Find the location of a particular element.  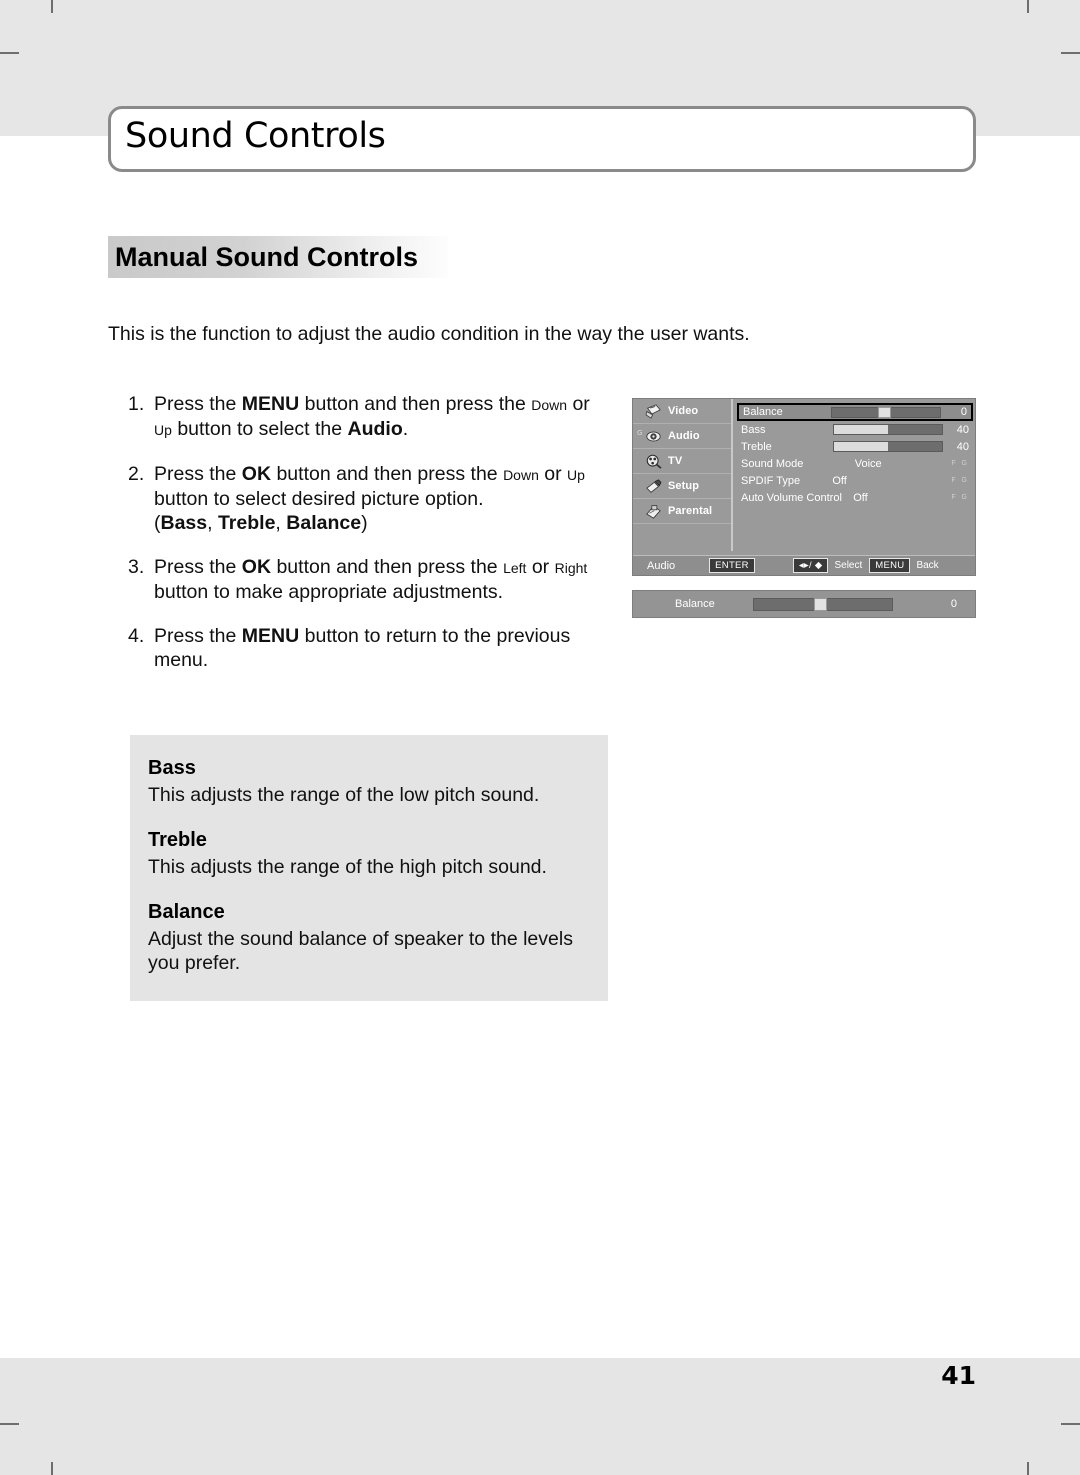

step-text: or is located at coordinates (540, 567).